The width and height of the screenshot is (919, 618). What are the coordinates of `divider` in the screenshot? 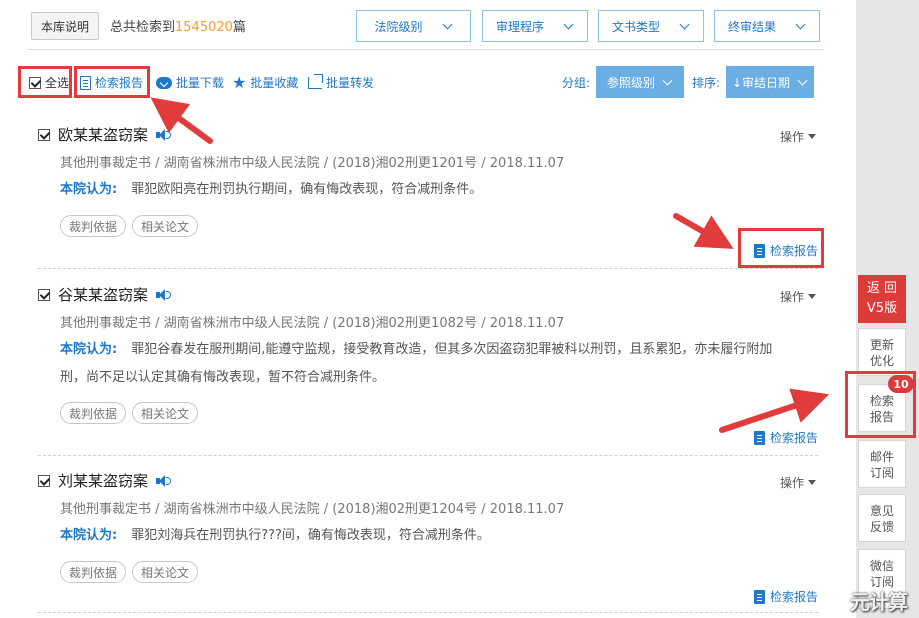 It's located at (426, 49).